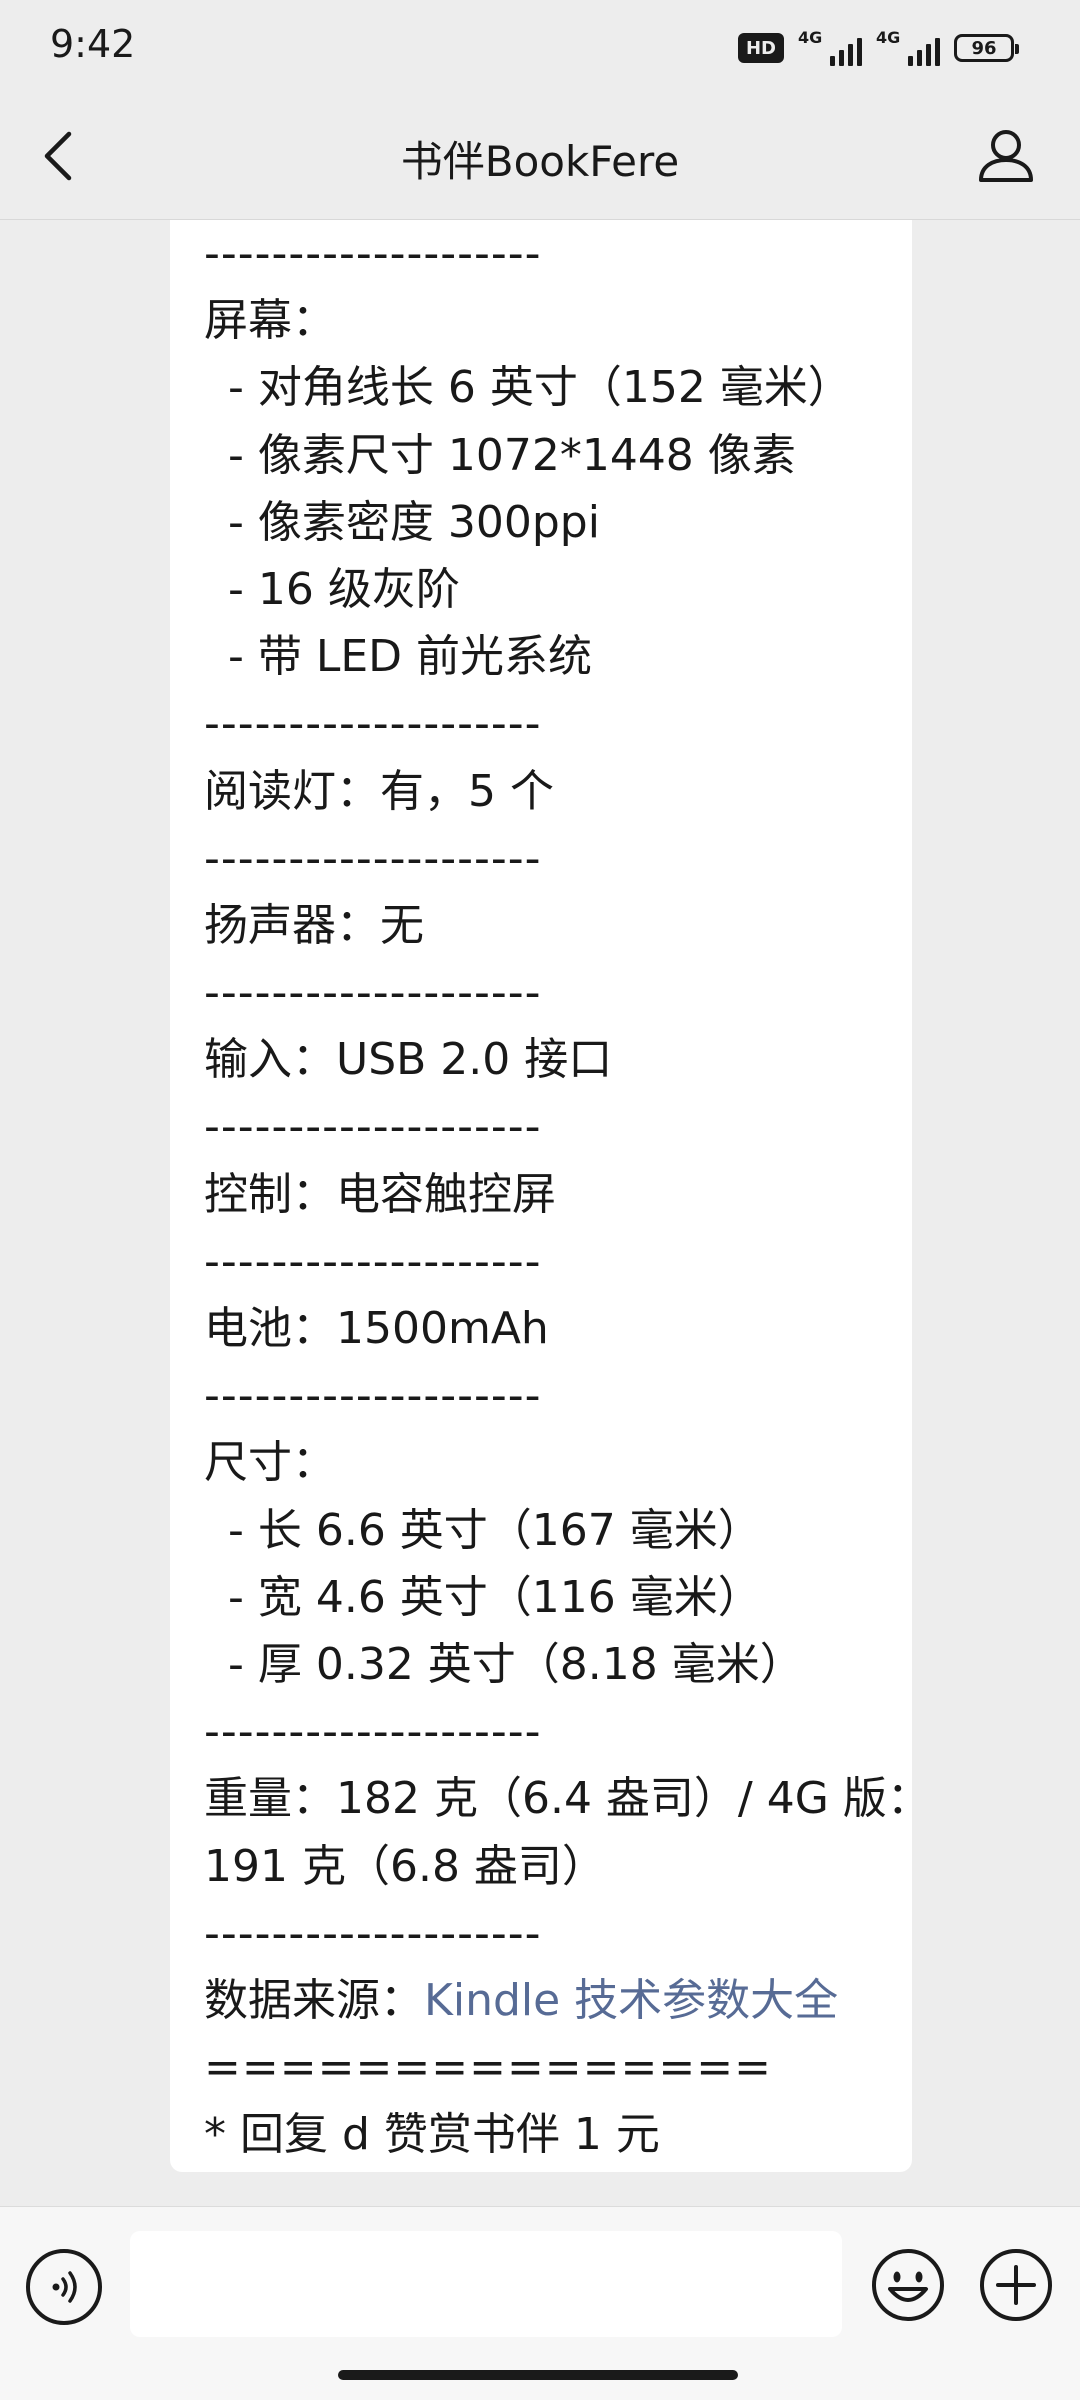 The image size is (1080, 2400). Describe the element at coordinates (516, 1664) in the screenshot. I see `message-line: - 厚 0.32 英寸（8.18 毫米）` at that location.